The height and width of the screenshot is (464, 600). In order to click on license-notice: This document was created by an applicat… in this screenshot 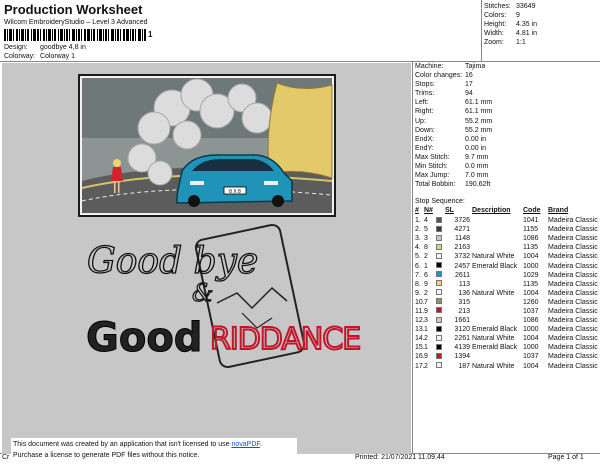, I will do `click(154, 450)`.